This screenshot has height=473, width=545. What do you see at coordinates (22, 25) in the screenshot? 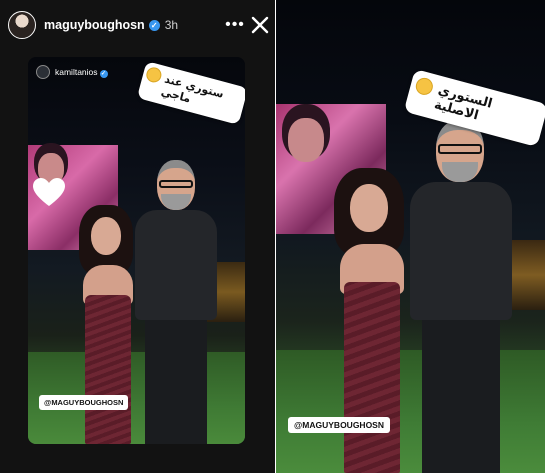
I see `avatar` at bounding box center [22, 25].